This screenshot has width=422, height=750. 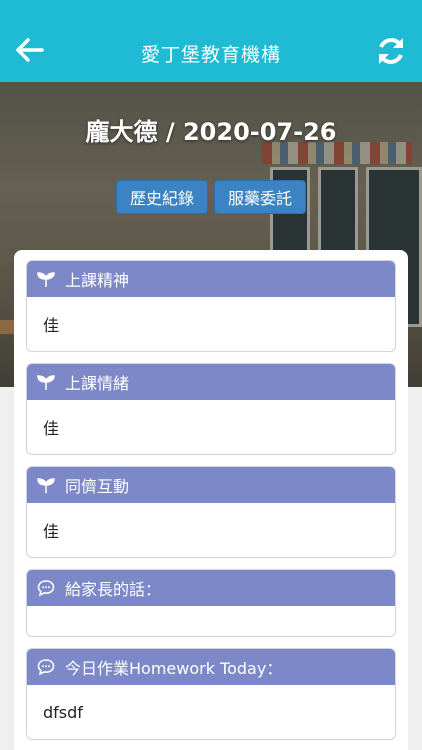 What do you see at coordinates (211, 279) in the screenshot?
I see `card-header: 上課精神` at bounding box center [211, 279].